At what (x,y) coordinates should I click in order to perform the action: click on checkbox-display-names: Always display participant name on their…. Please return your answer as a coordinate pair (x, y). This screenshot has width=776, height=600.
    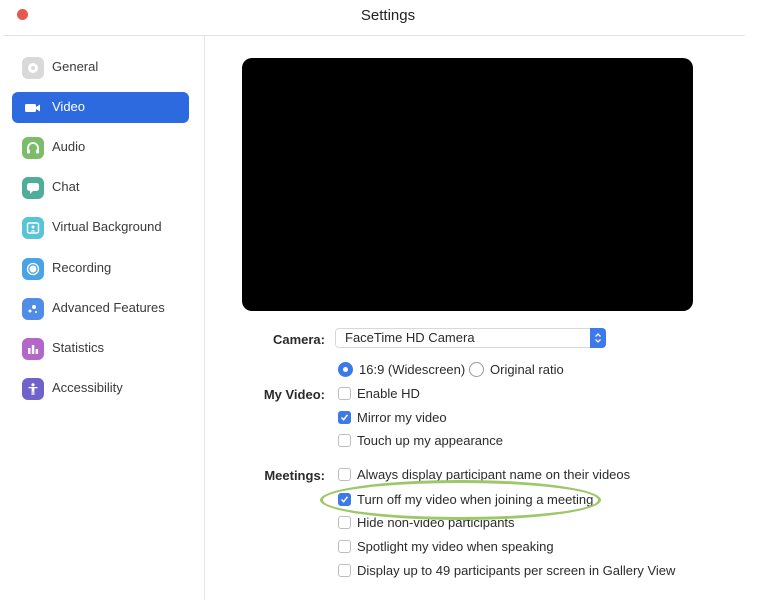
    Looking at the image, I should click on (484, 474).